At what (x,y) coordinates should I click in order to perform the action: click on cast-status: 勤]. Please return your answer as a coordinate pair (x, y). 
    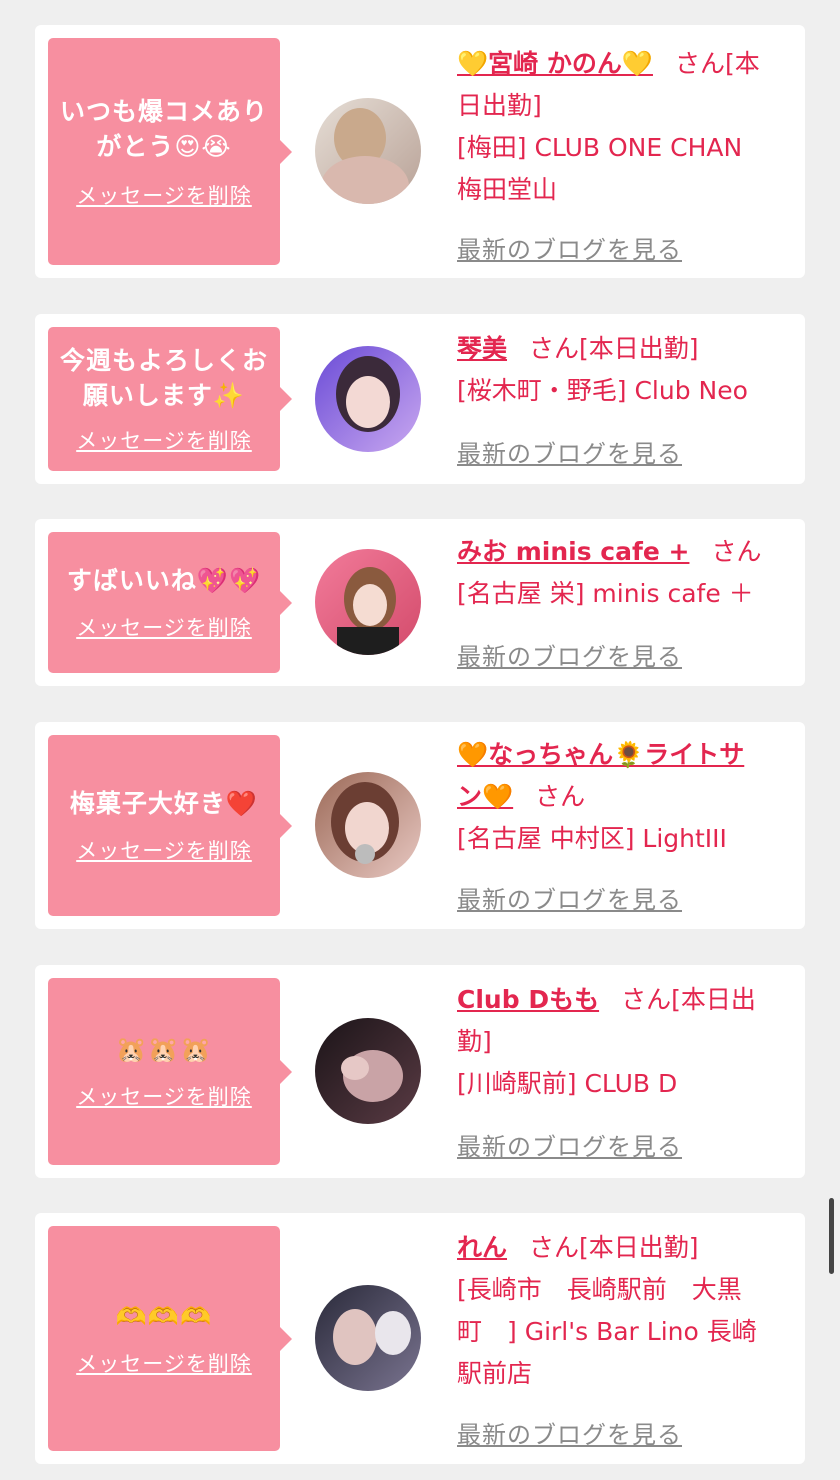
    Looking at the image, I should click on (474, 1041).